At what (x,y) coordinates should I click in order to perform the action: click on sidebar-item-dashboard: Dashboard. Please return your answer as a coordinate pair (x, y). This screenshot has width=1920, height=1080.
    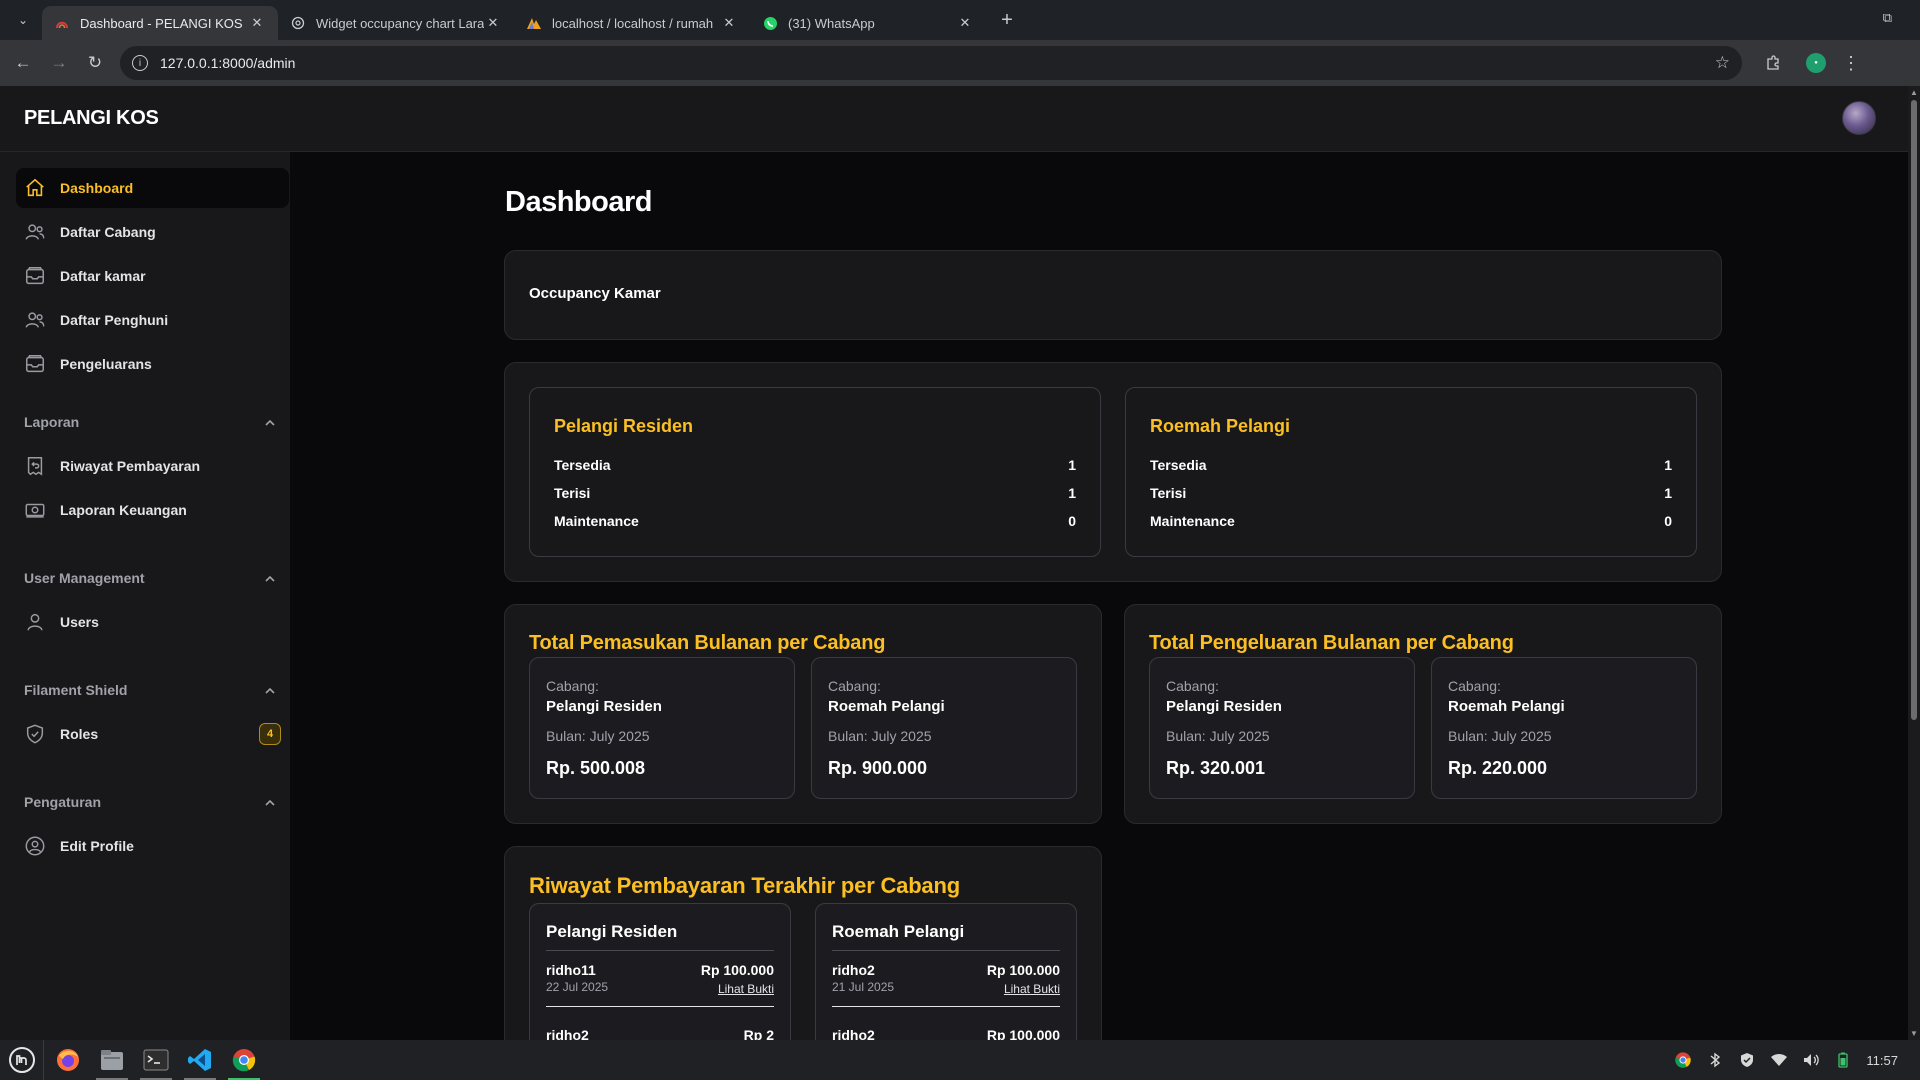
    Looking at the image, I should click on (152, 188).